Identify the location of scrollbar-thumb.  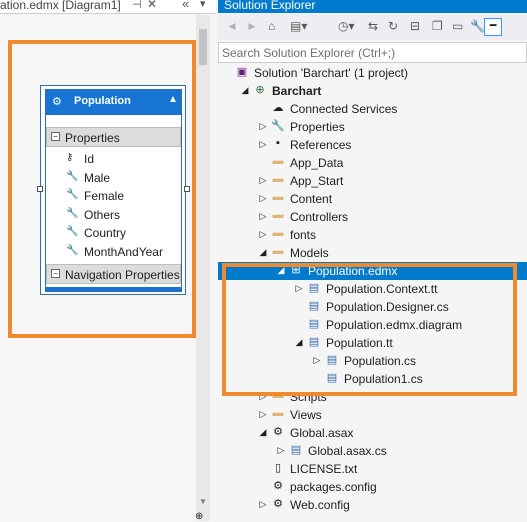
(203, 47).